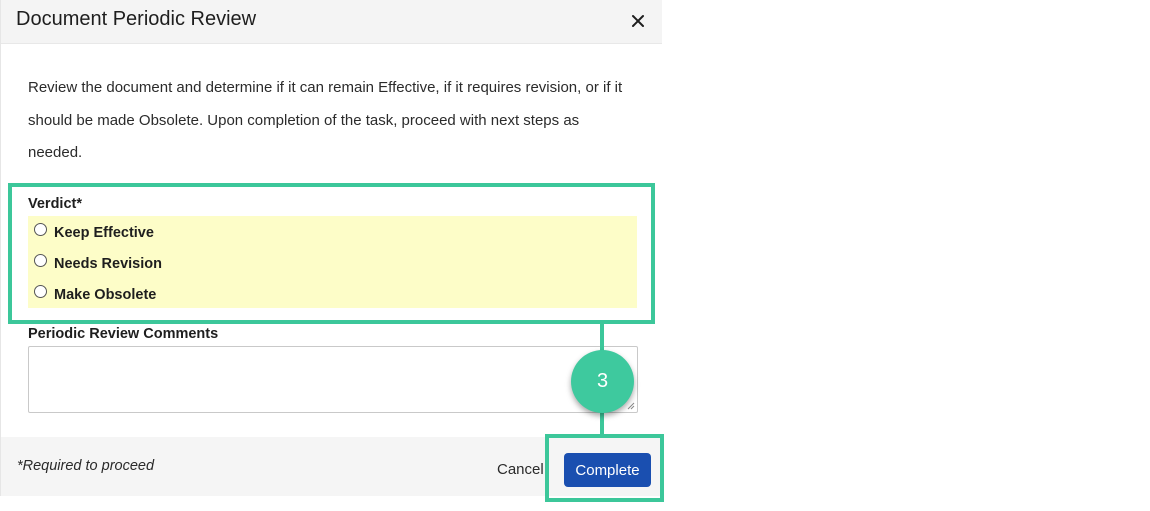 This screenshot has height=511, width=1150. I want to click on step-number-badge: 3, so click(602, 381).